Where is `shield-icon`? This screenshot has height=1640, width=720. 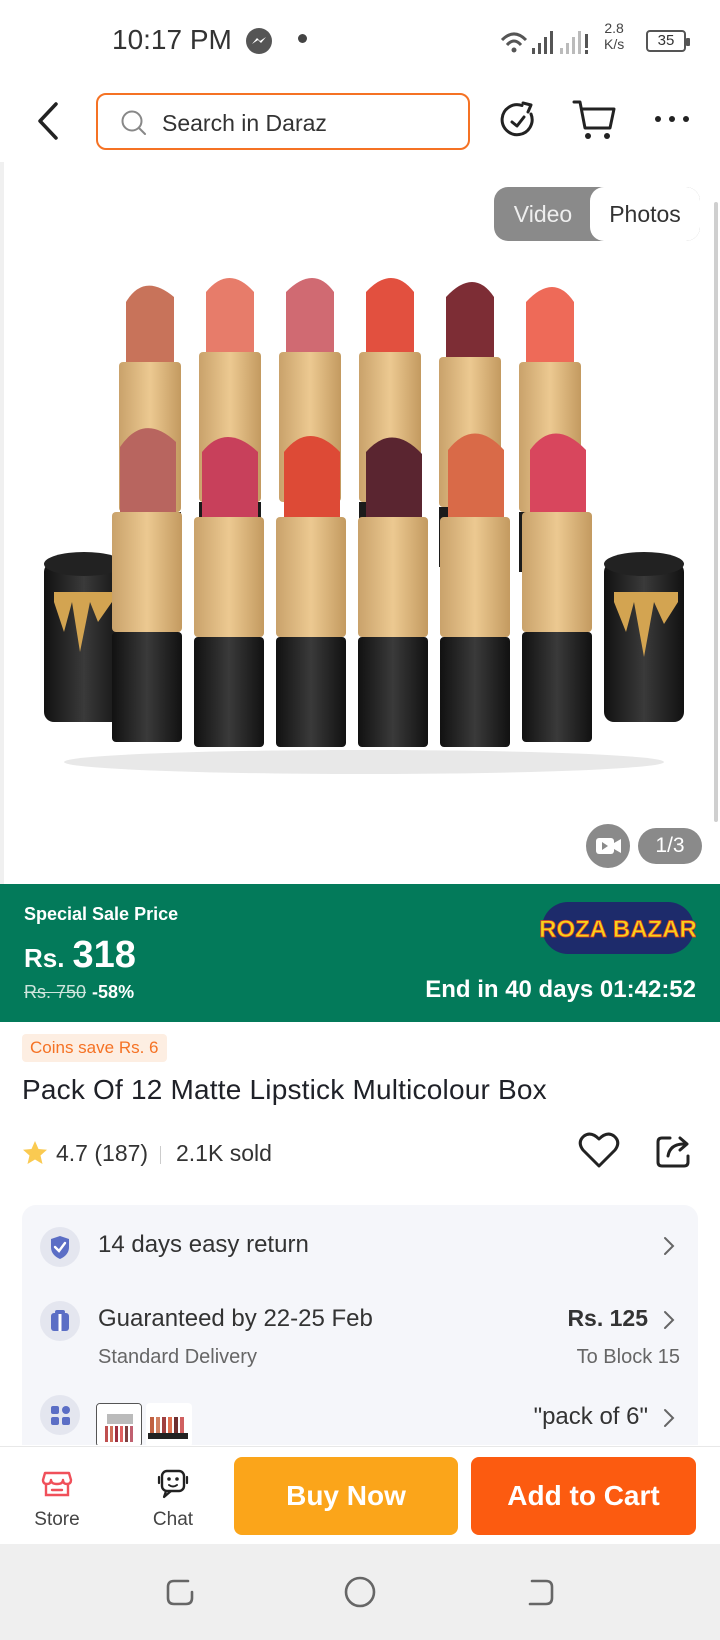 shield-icon is located at coordinates (60, 1247).